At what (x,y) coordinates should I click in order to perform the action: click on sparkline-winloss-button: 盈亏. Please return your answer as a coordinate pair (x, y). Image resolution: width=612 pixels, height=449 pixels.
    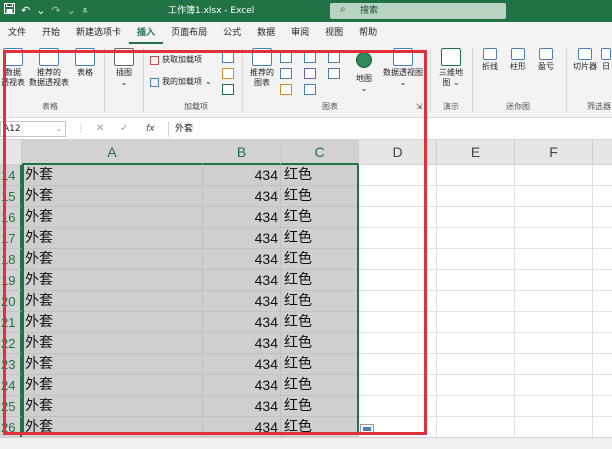
    Looking at the image, I should click on (546, 60).